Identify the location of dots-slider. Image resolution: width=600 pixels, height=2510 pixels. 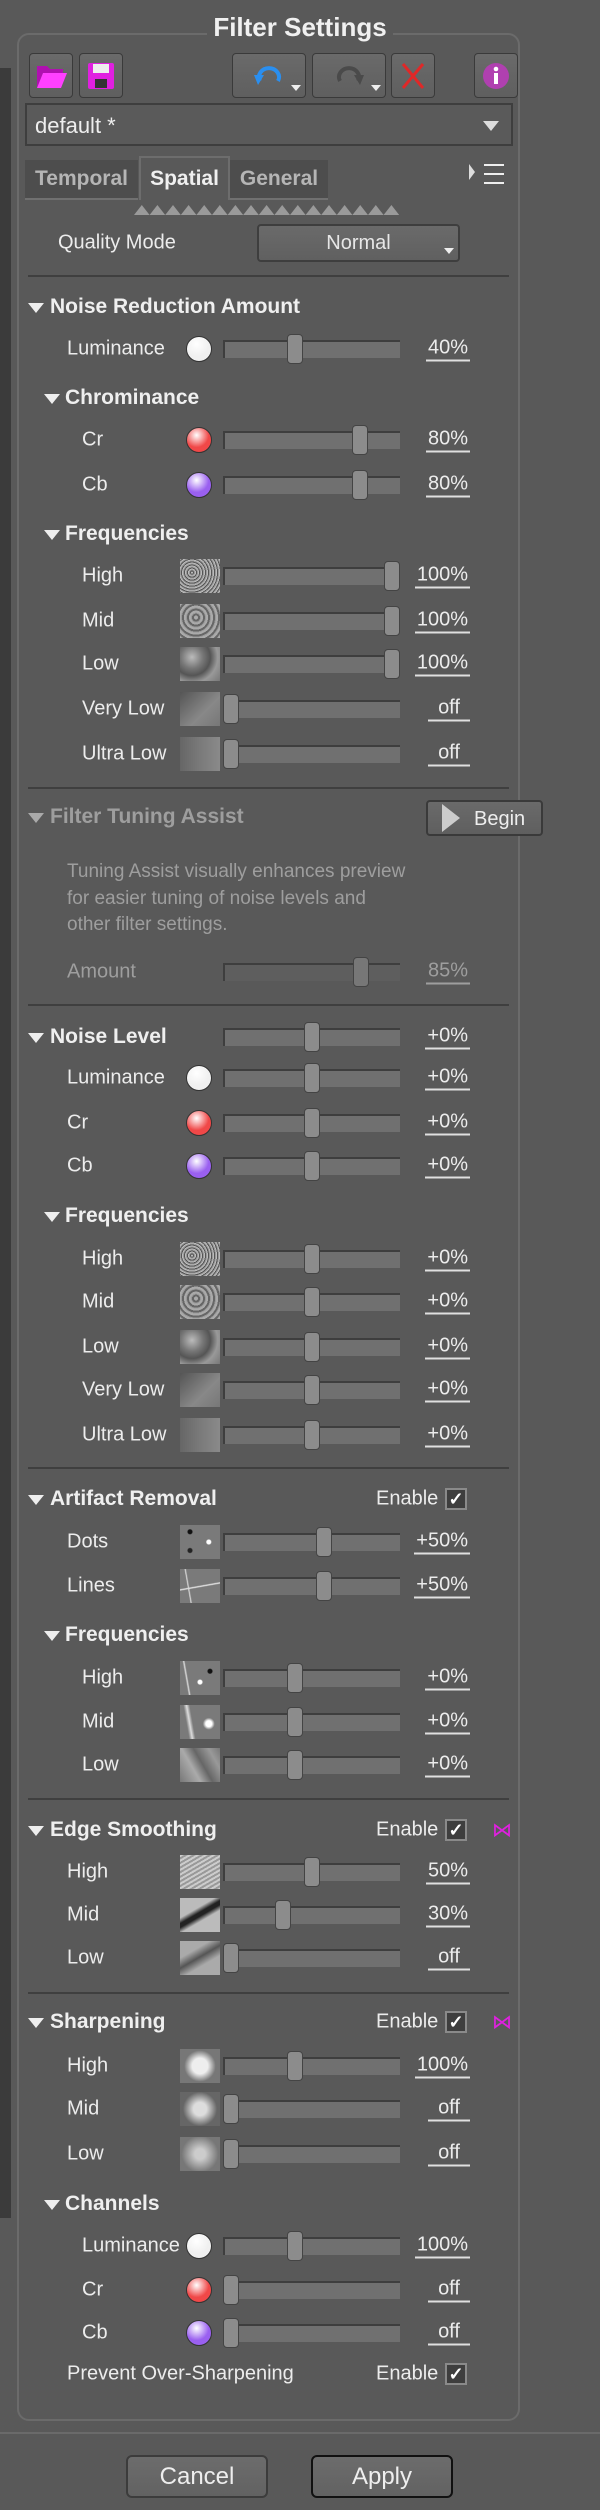
(311, 1542).